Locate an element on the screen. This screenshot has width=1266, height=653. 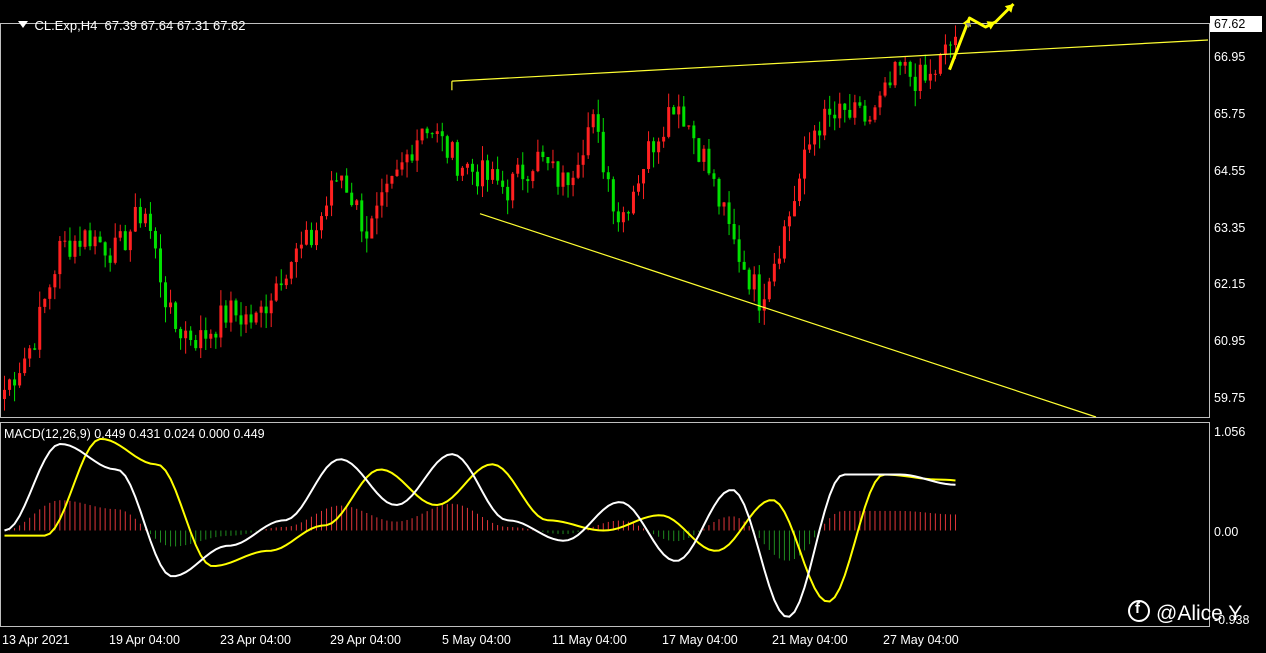
time-axis-label: 5 May 04:00 is located at coordinates (476, 640).